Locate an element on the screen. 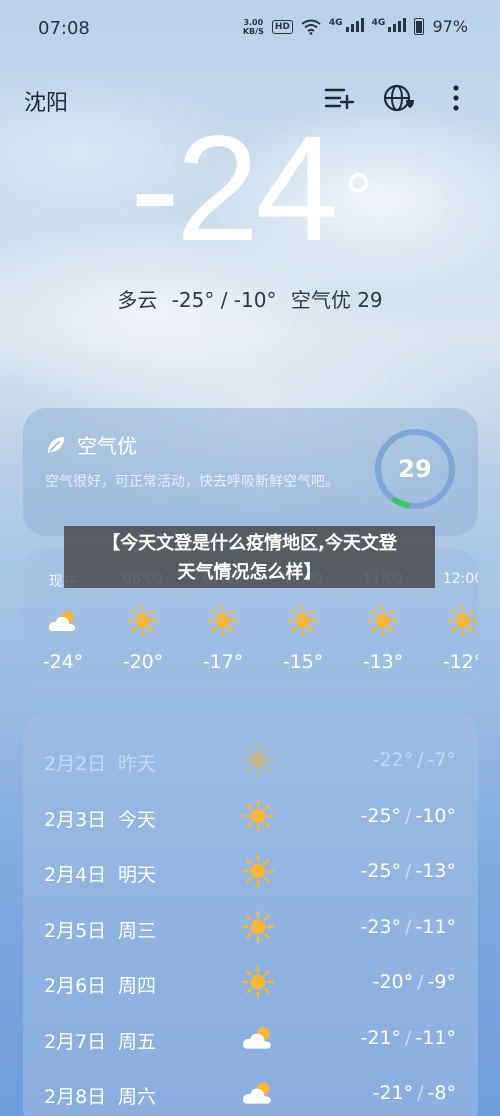 The image size is (500, 1116). hourly-temp: -15° is located at coordinates (303, 662).